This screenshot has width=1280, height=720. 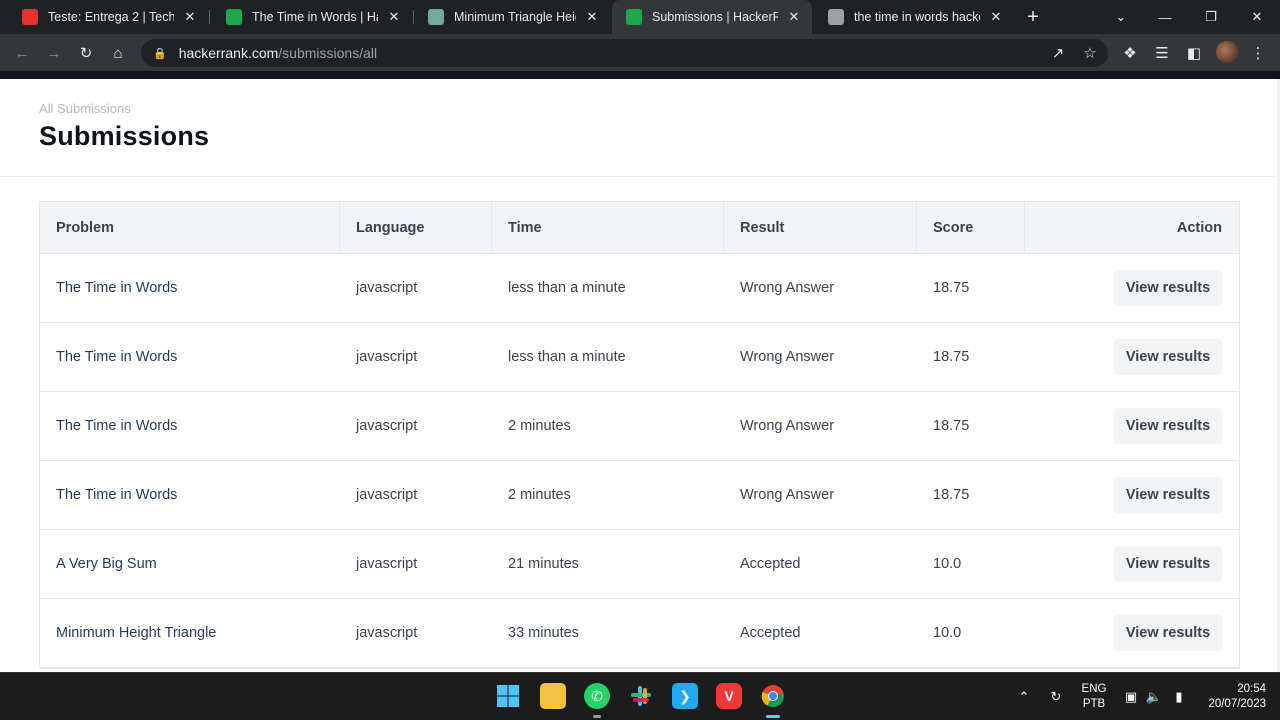 What do you see at coordinates (971, 228) in the screenshot?
I see `column-header-score: Score` at bounding box center [971, 228].